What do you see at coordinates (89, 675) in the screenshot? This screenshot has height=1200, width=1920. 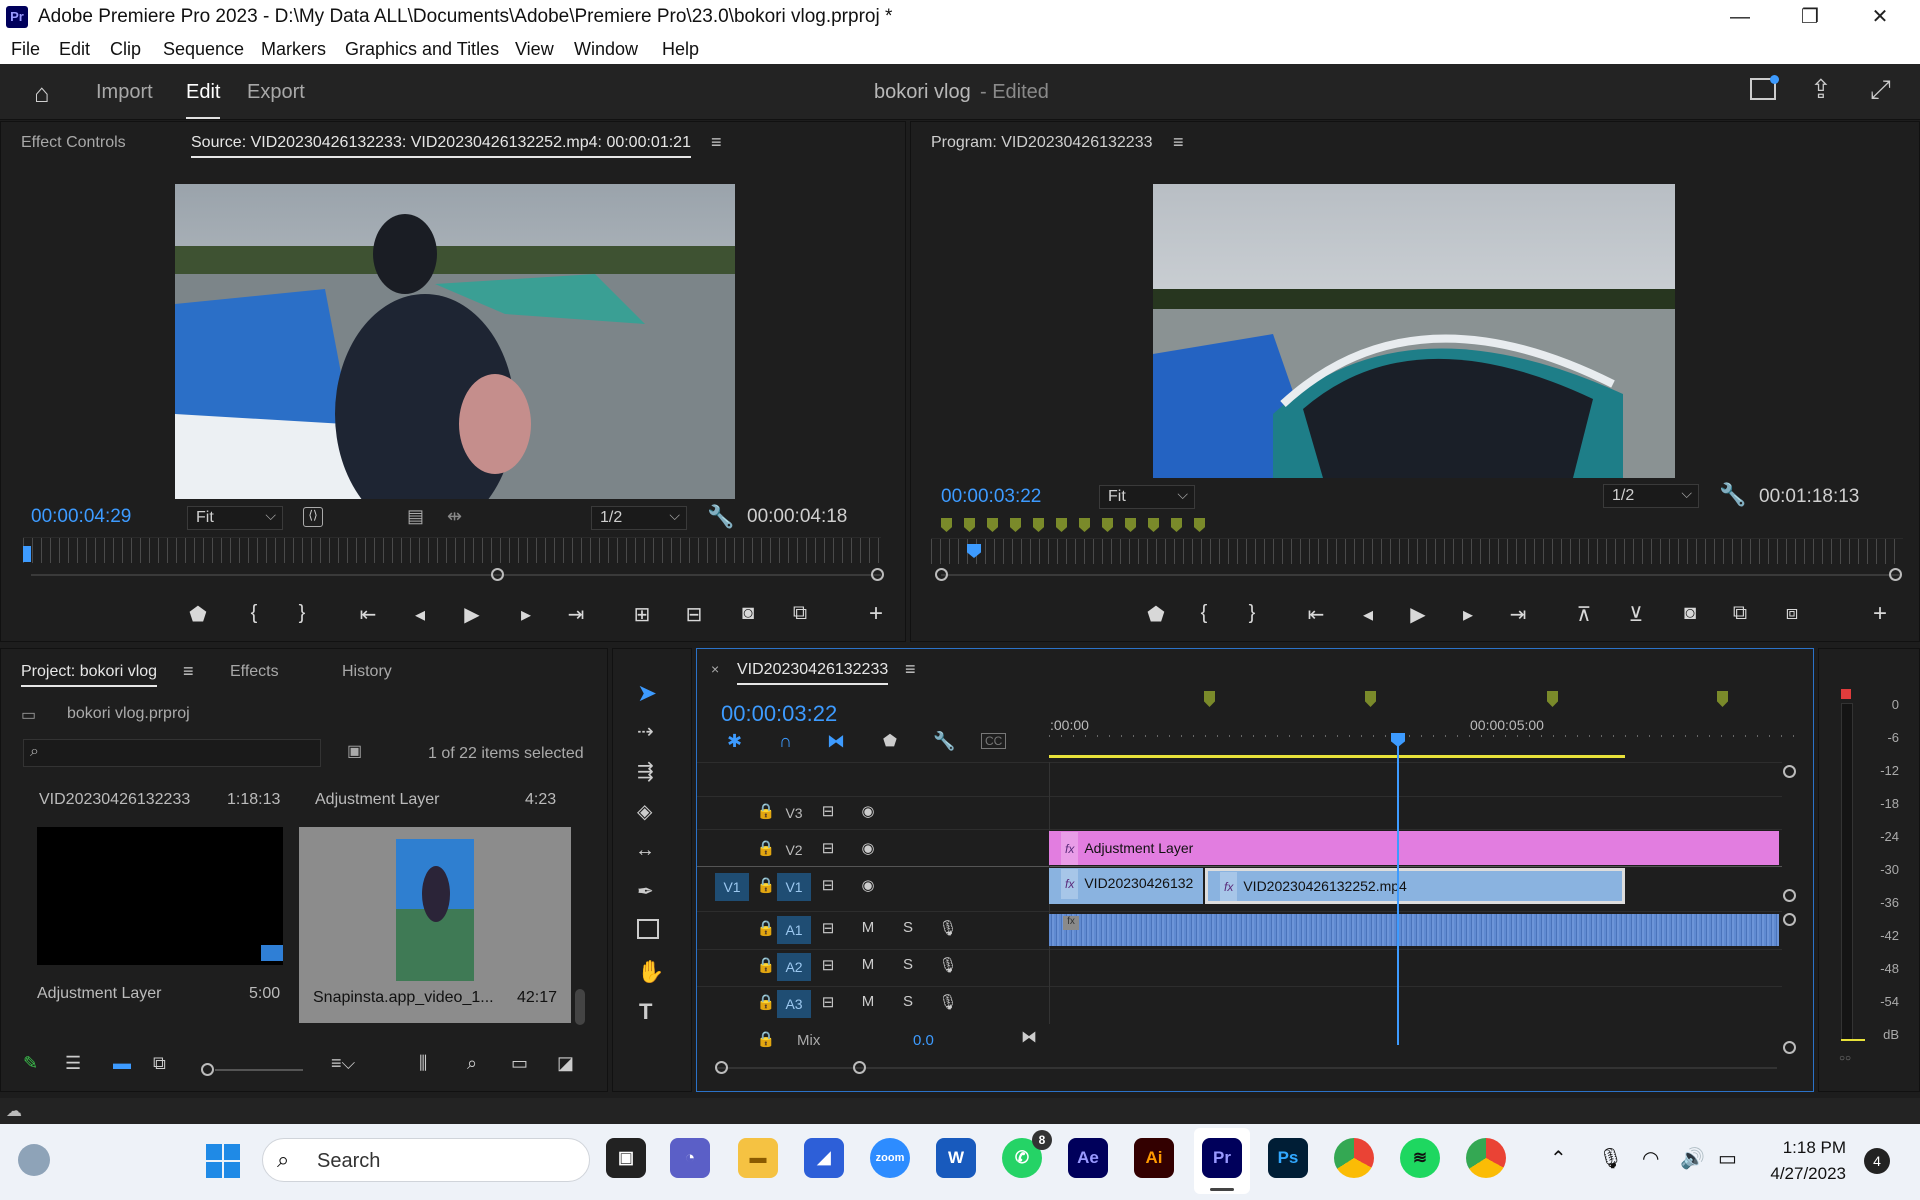 I see `tab-project: Project: bokori vlog` at bounding box center [89, 675].